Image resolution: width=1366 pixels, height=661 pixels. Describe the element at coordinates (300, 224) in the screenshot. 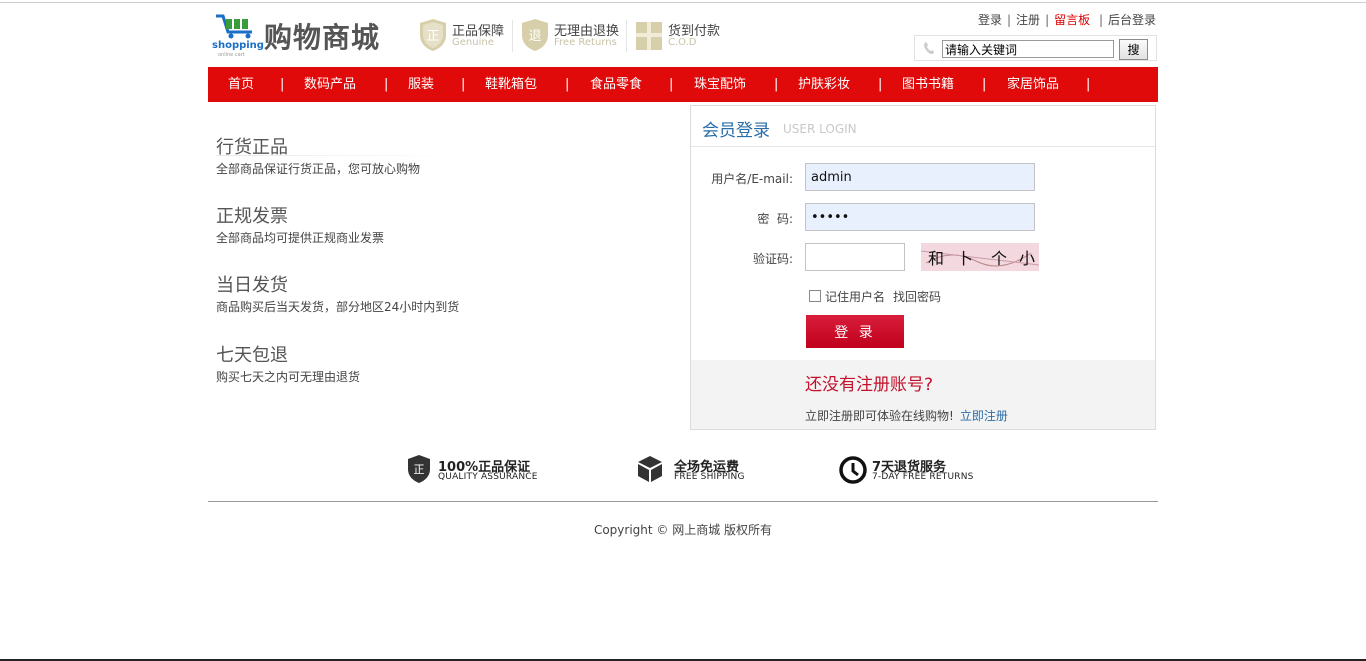

I see `feature-invoice: 正规发票 全部商品均可提供正规商业发票` at that location.